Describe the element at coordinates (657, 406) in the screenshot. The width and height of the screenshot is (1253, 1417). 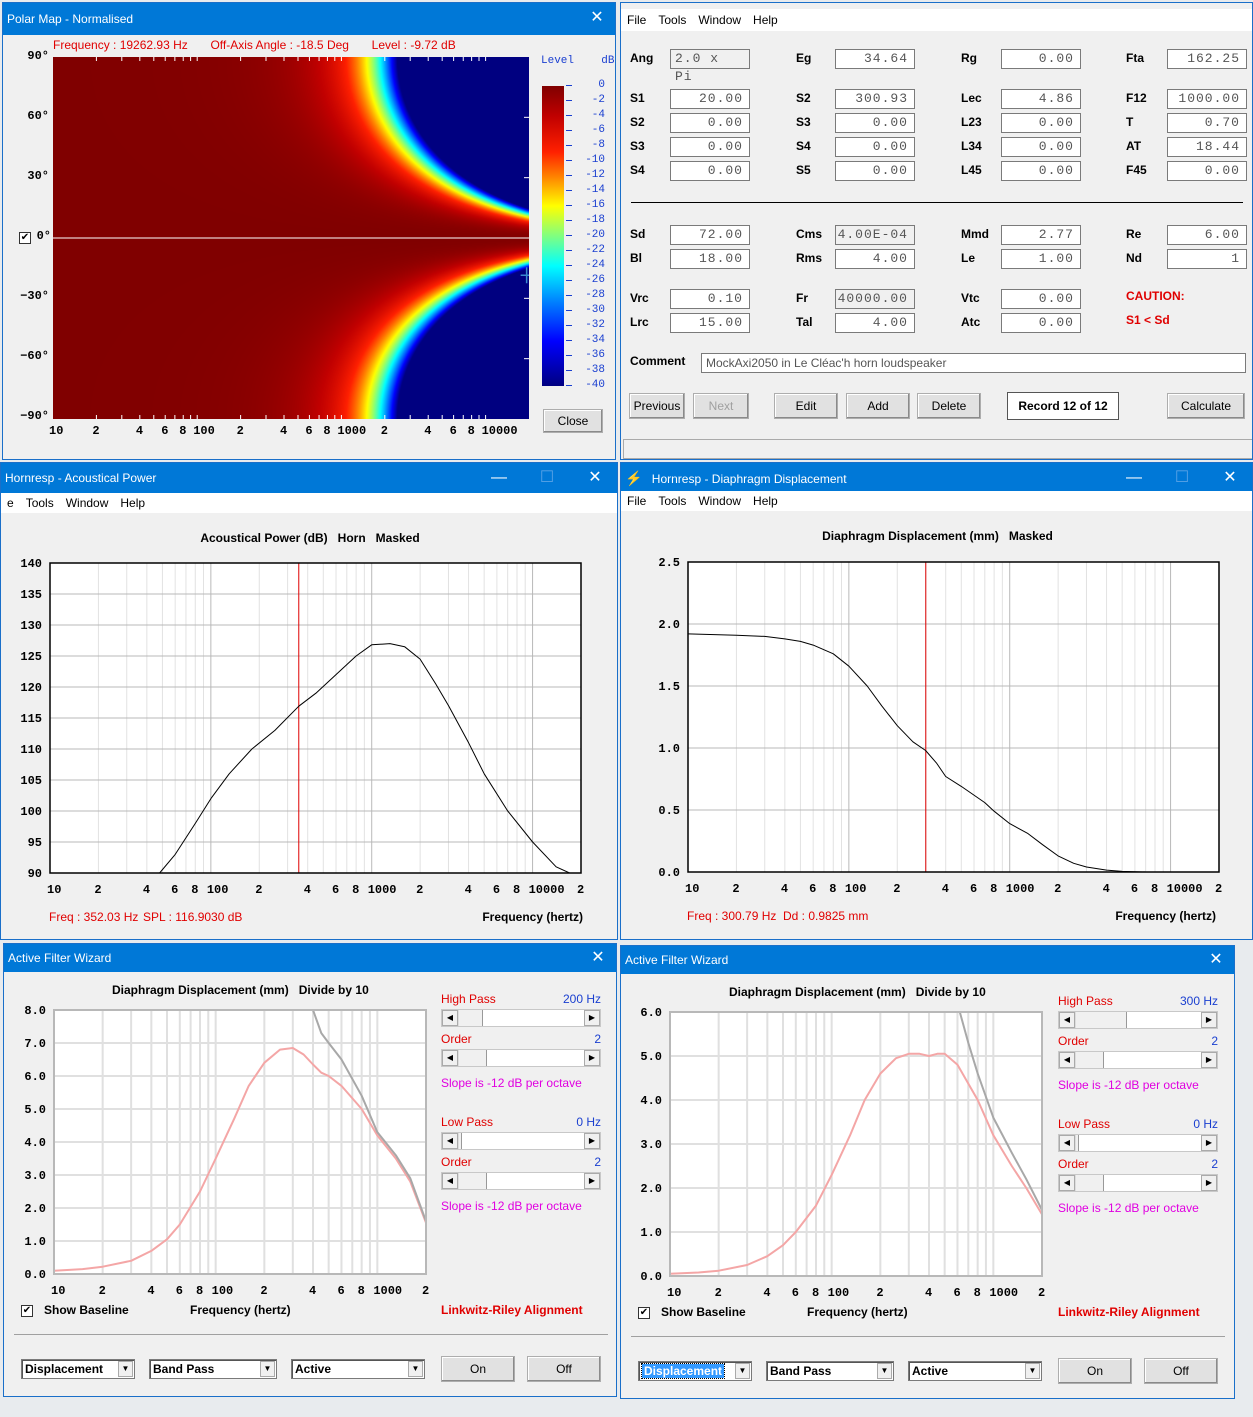
I see `previous-button: Previous` at that location.